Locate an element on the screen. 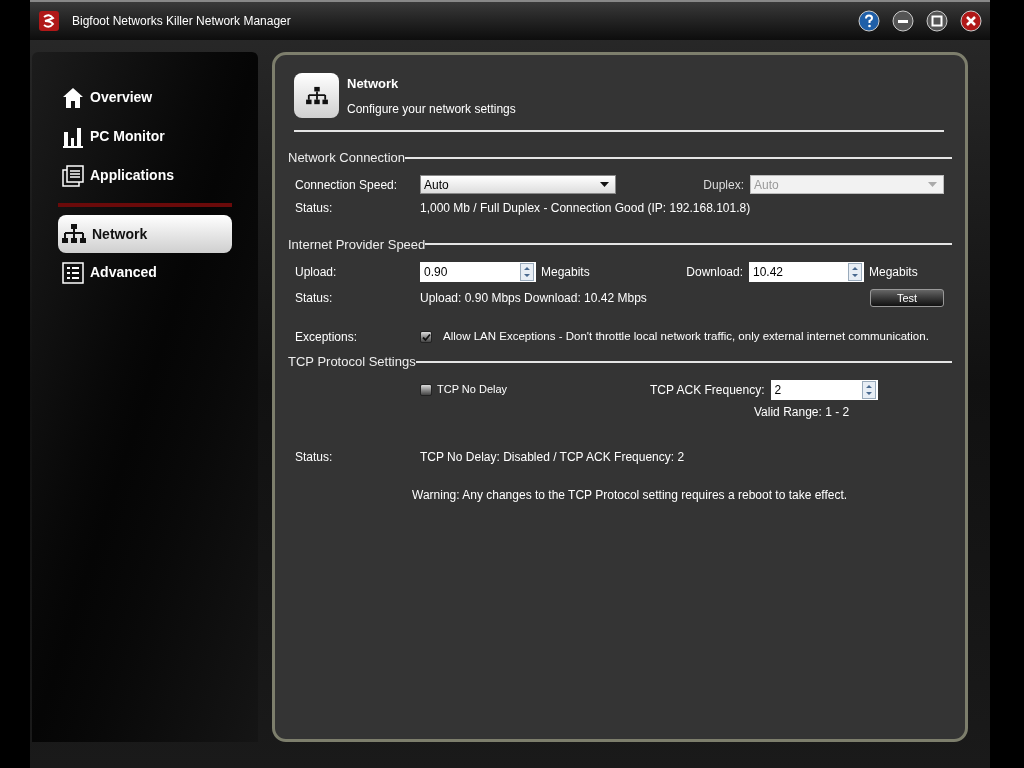 The image size is (1024, 768). section-heading: TCP Protocol Settings is located at coordinates (352, 362).